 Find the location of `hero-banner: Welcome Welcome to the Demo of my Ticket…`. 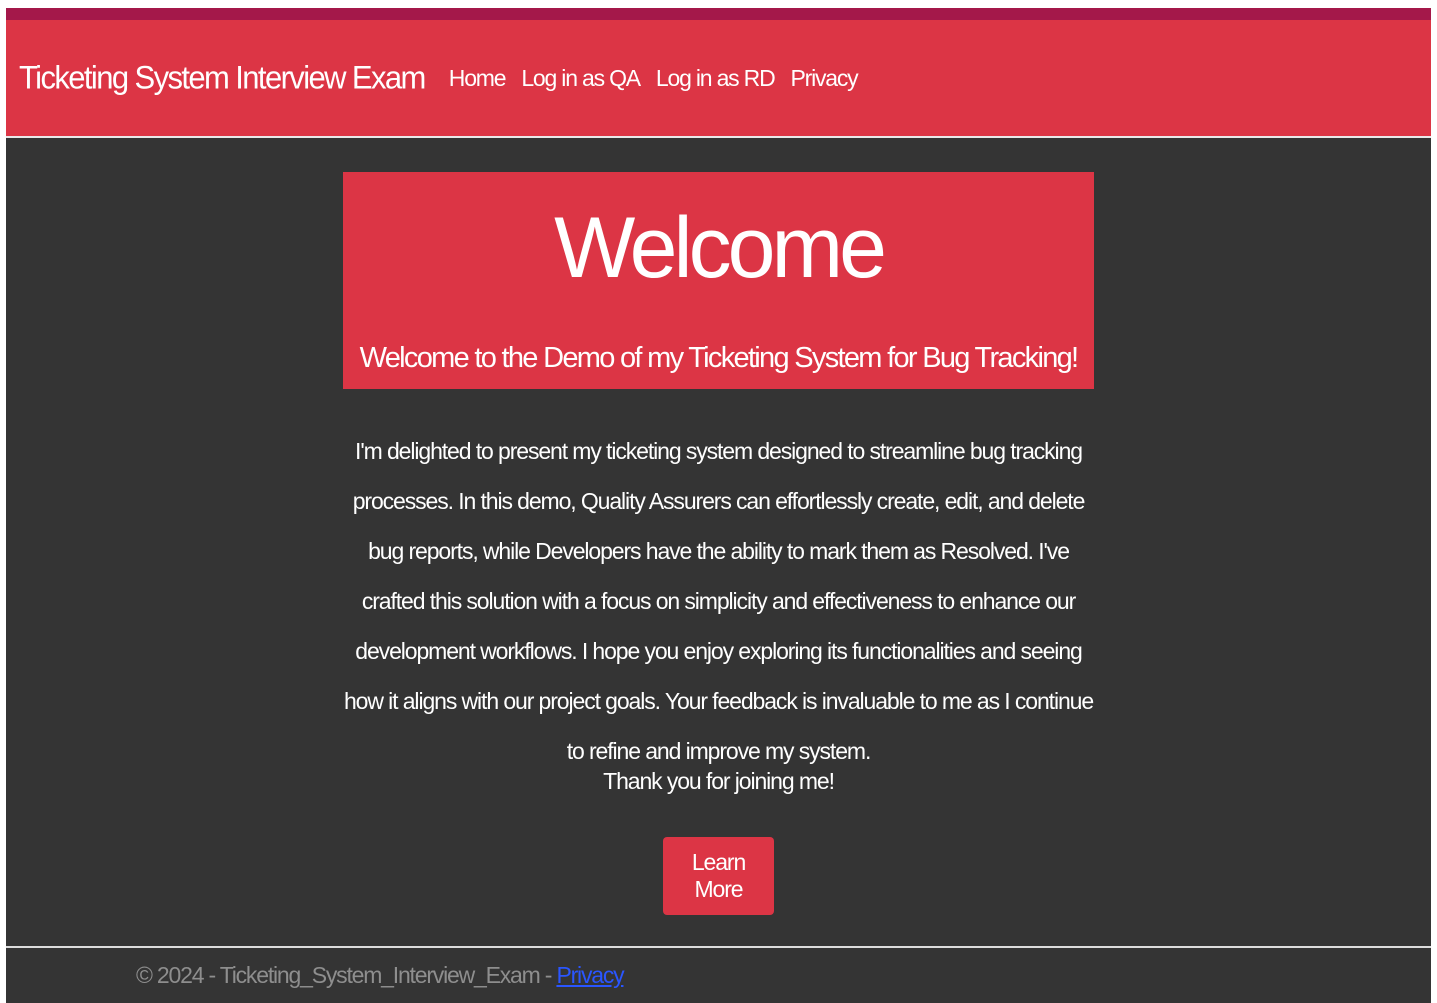

hero-banner: Welcome Welcome to the Demo of my Ticket… is located at coordinates (718, 280).